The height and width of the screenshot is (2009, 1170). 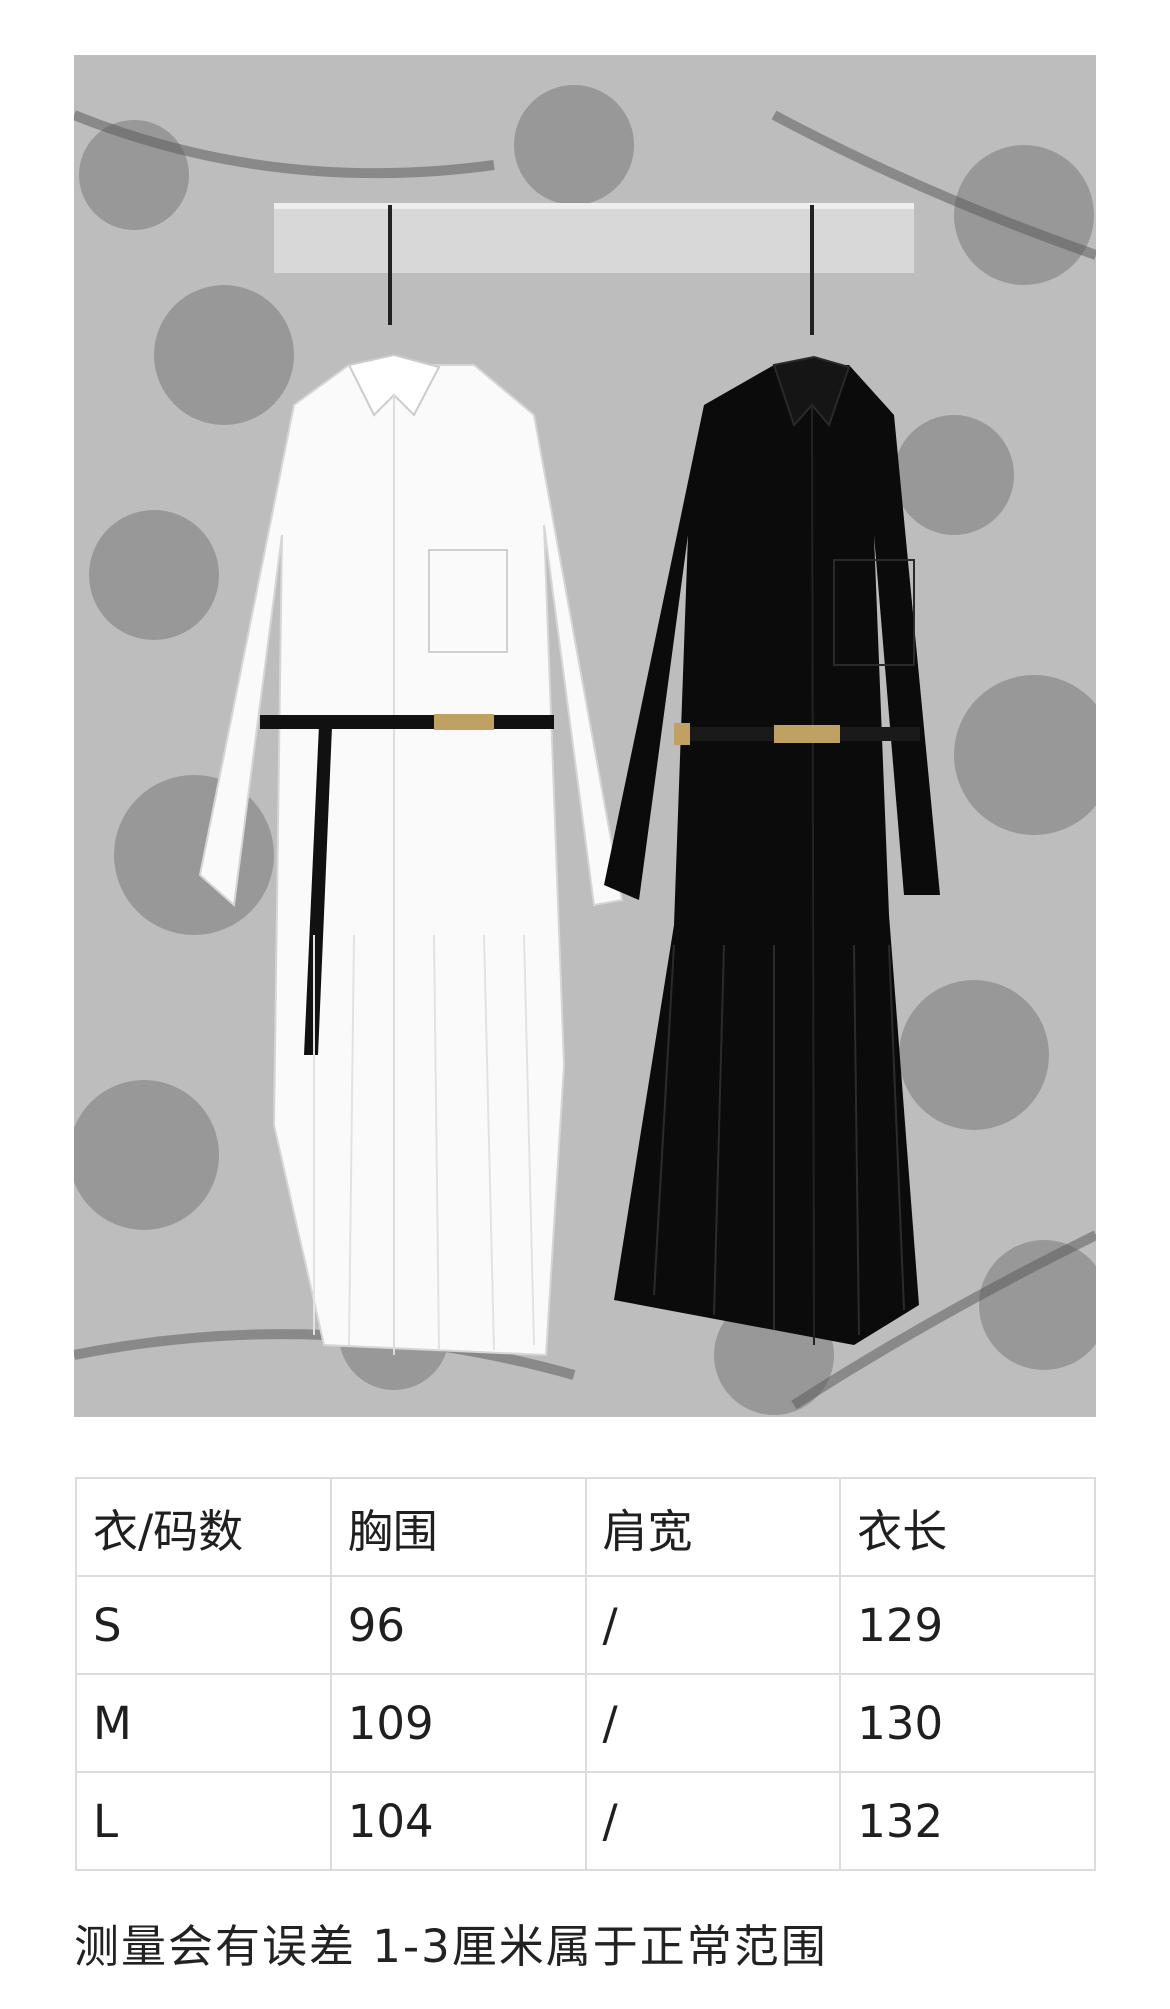 I want to click on header-shoulder: 肩宽, so click(x=713, y=1527).